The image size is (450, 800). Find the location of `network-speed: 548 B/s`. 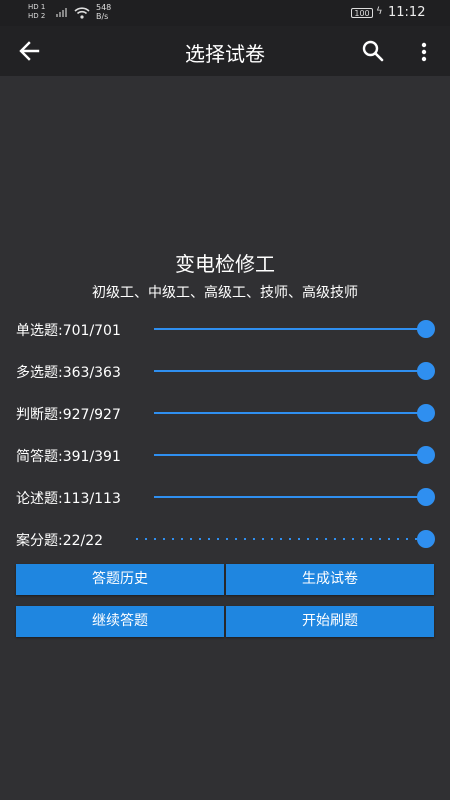

network-speed: 548 B/s is located at coordinates (103, 12).